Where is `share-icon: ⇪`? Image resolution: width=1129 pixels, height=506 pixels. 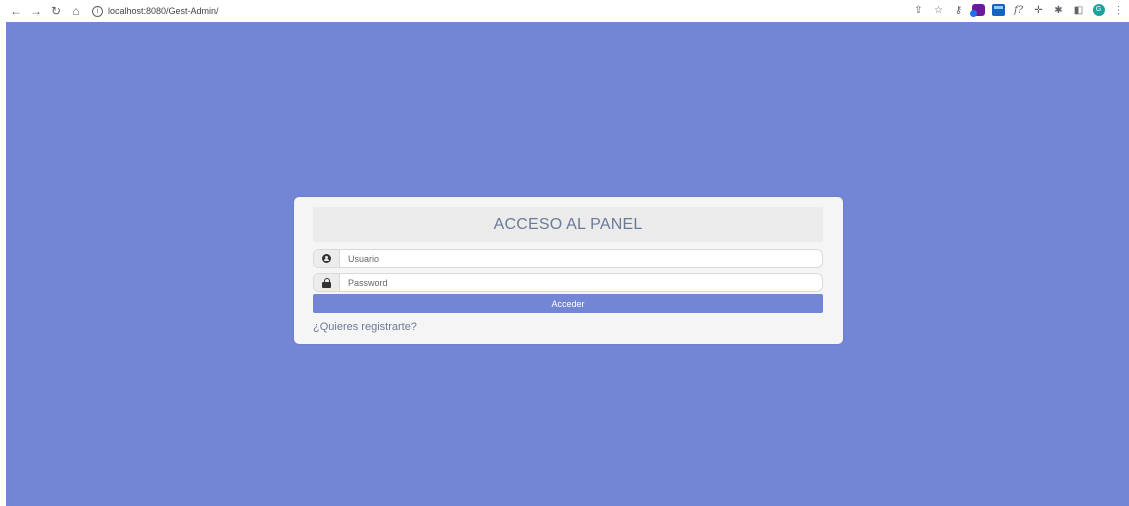 share-icon: ⇪ is located at coordinates (918, 10).